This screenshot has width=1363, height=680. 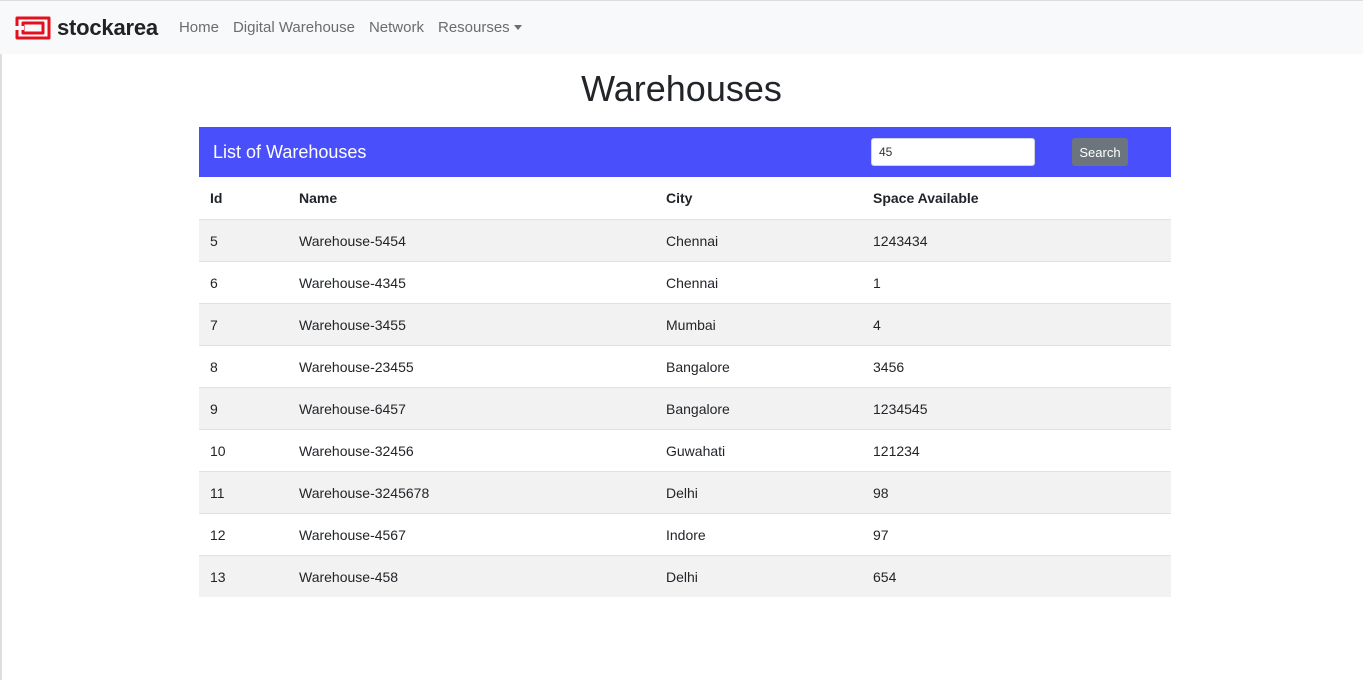 I want to click on table-header-row: Id Name City Space Available, so click(x=685, y=198).